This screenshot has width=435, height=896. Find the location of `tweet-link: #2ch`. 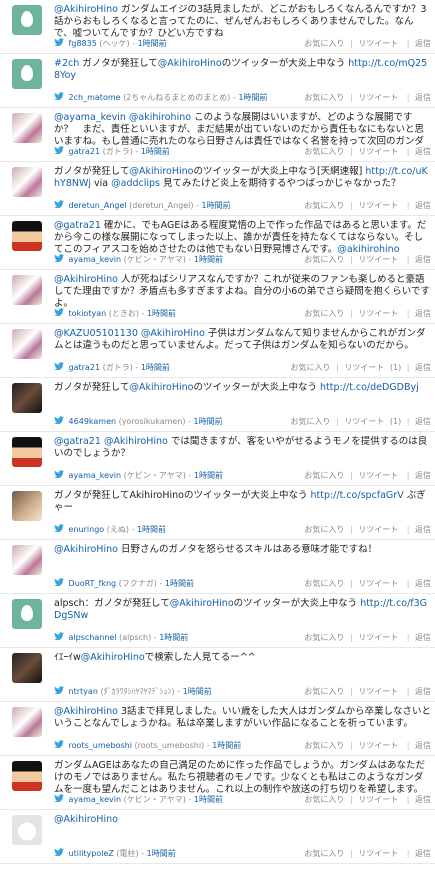

tweet-link: #2ch is located at coordinates (66, 63).